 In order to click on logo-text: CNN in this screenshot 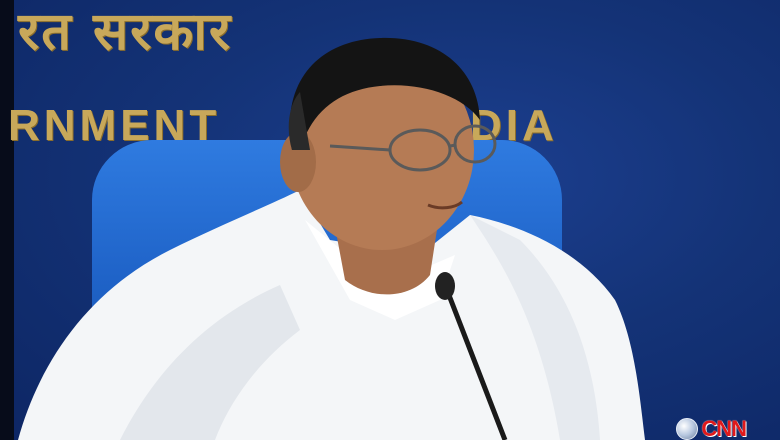, I will do `click(724, 428)`.